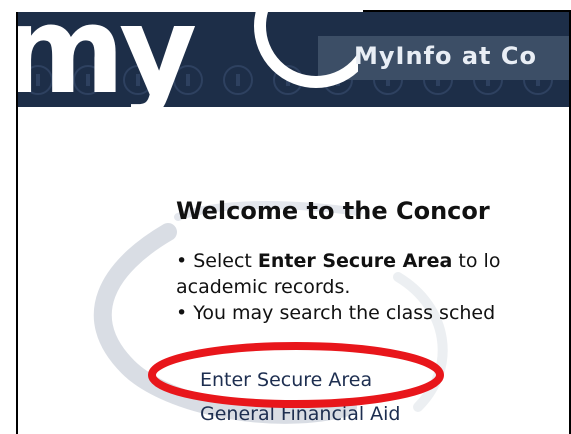  I want to click on instruction-item: • Select Enter Secure Area to lo, so click(338, 261).